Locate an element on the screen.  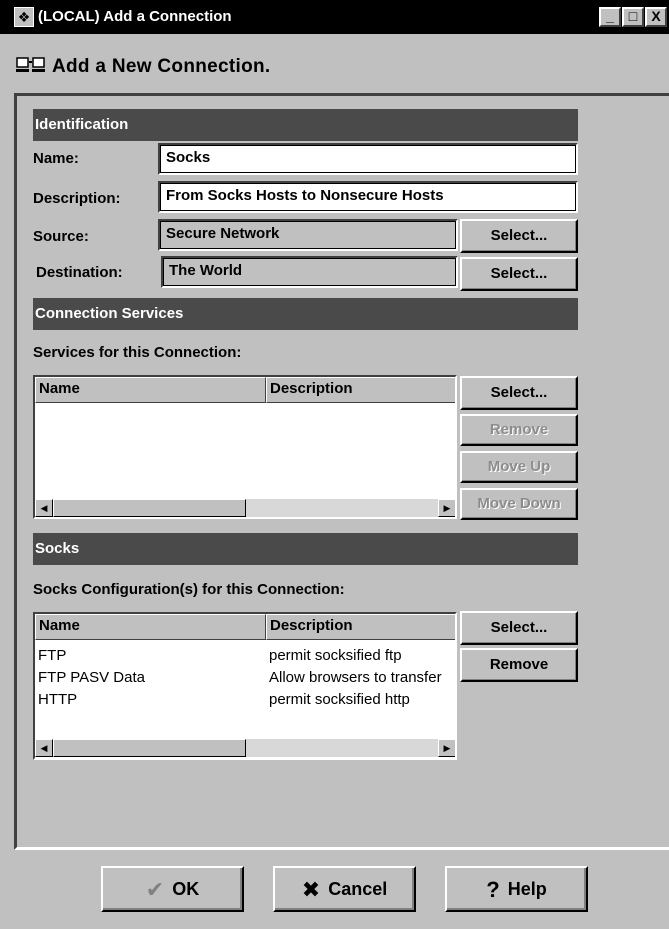
socks-horizontal-scrollbar: ◀ ▶ is located at coordinates (245, 748).